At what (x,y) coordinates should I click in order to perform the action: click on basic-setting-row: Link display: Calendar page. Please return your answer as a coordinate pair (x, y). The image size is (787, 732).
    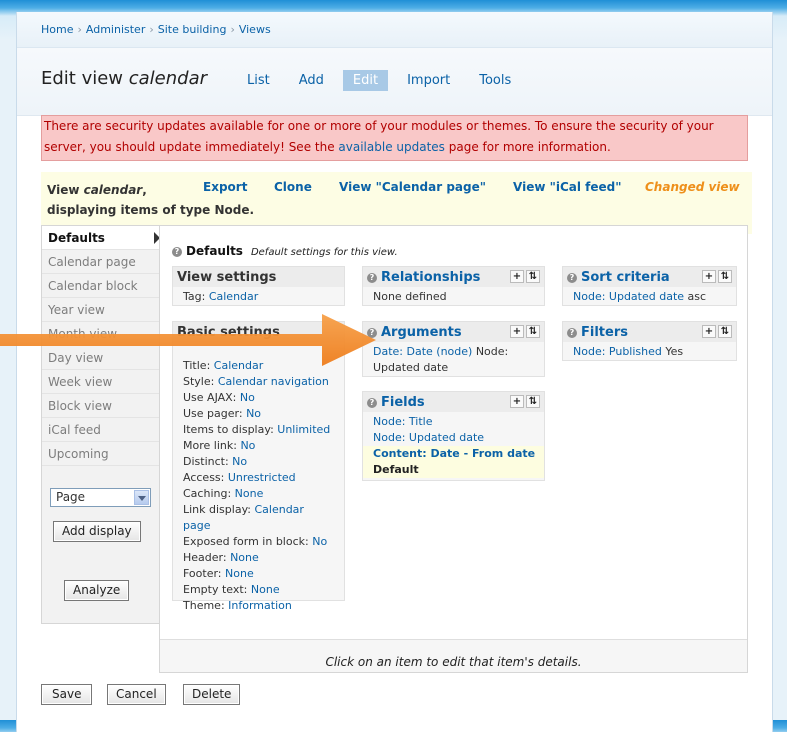
    Looking at the image, I should click on (258, 518).